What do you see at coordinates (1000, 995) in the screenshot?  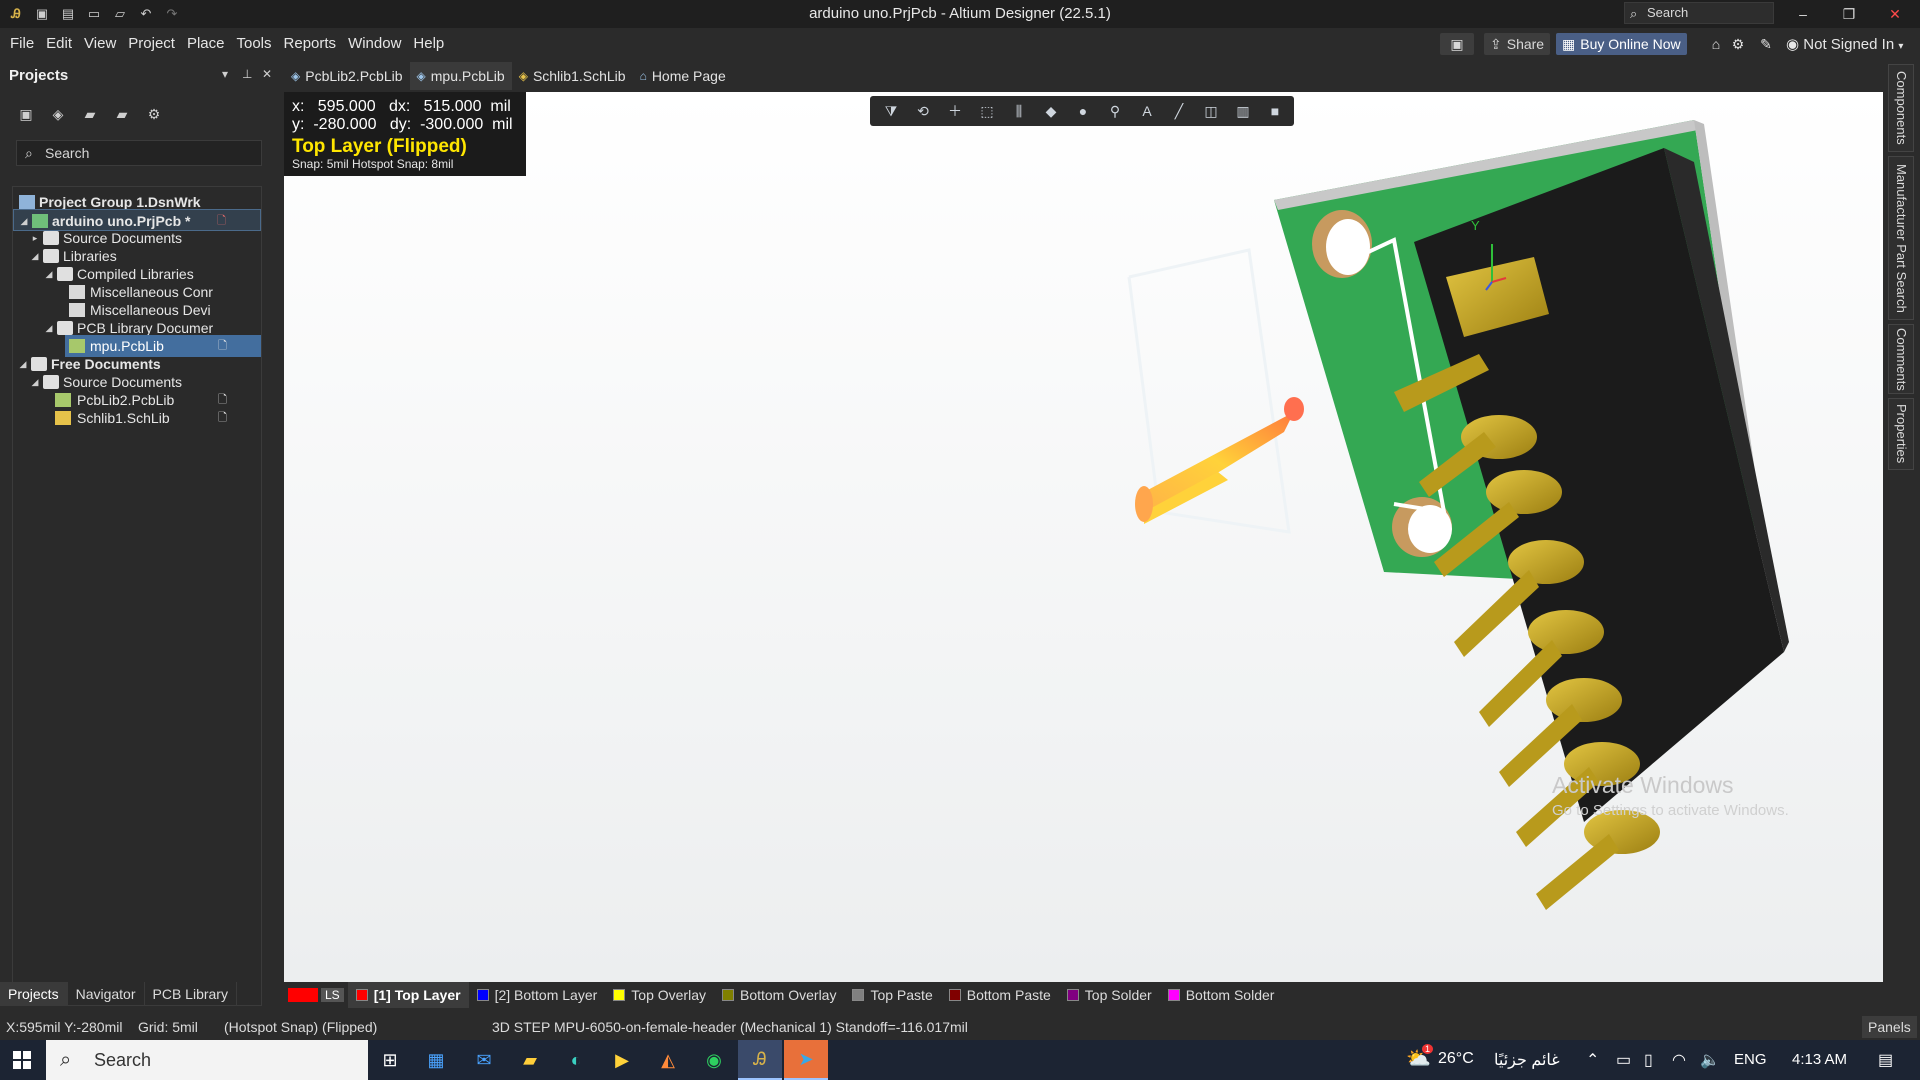 I see `layer-tab-bottom-paste: Bottom Paste` at bounding box center [1000, 995].